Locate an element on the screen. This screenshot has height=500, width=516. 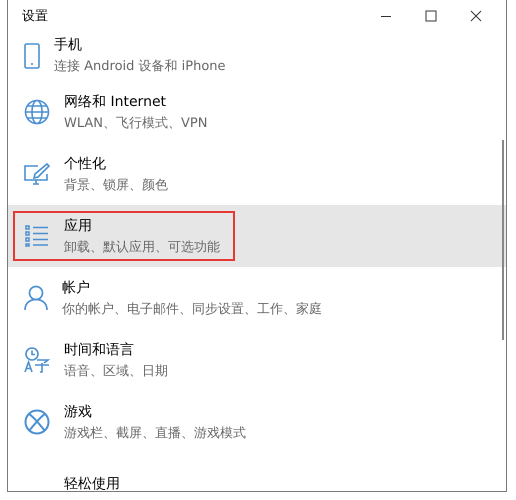
xbox-icon is located at coordinates (37, 422).